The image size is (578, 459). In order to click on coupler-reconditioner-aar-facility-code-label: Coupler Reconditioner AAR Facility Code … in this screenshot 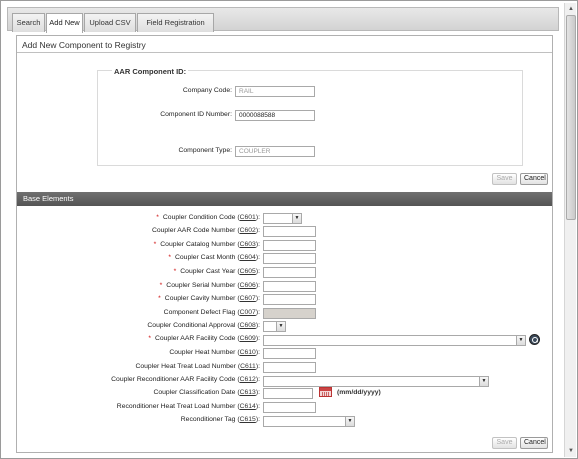, I will do `click(185, 379)`.